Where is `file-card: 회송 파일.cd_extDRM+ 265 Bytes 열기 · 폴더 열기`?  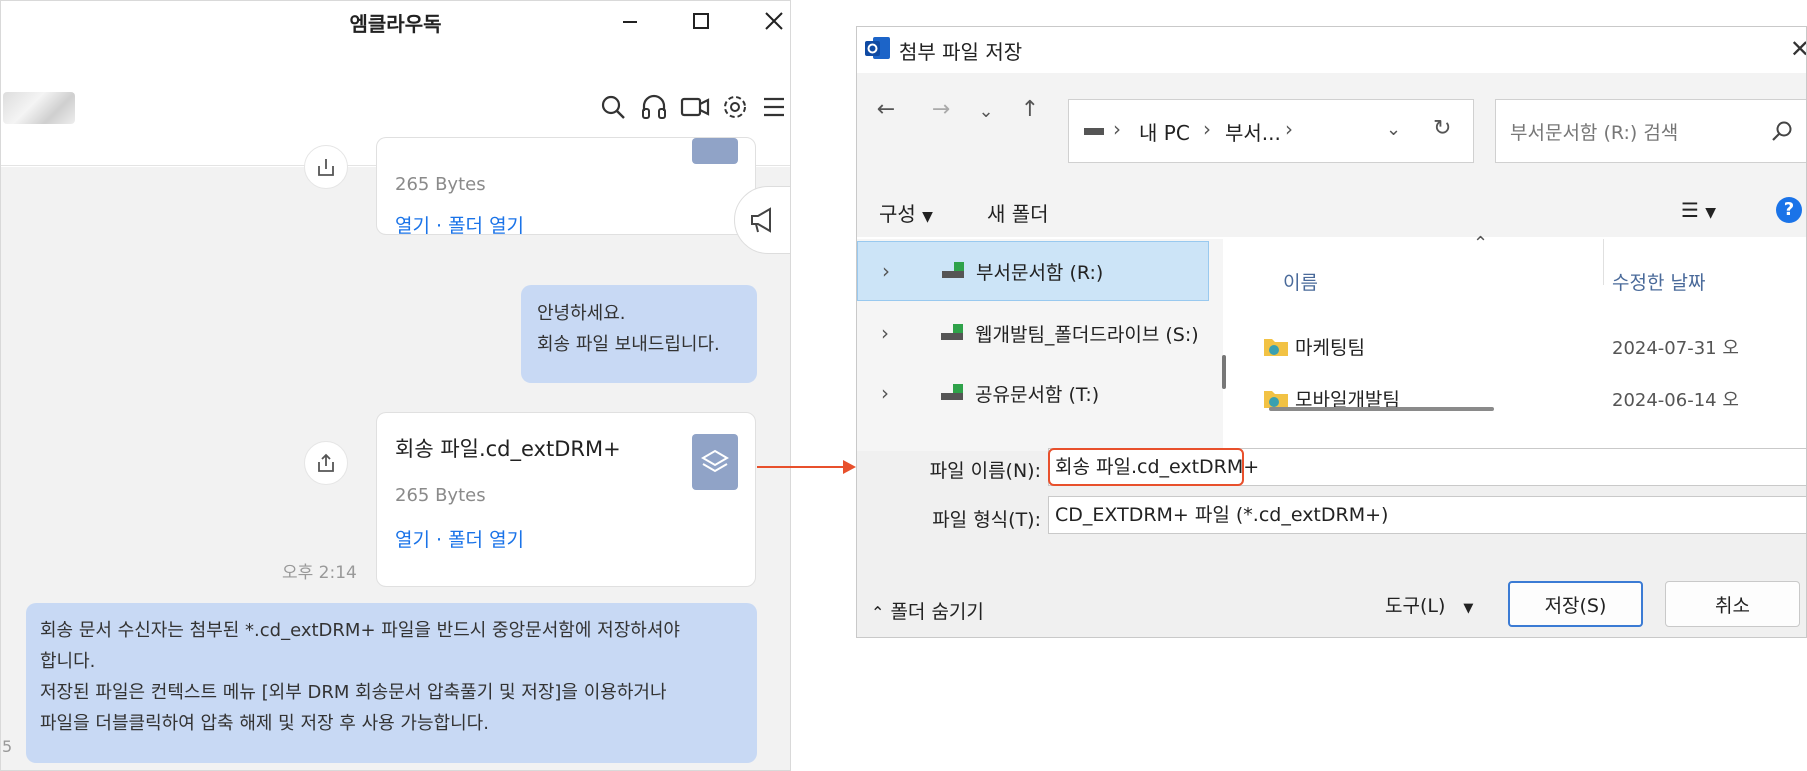
file-card: 회송 파일.cd_extDRM+ 265 Bytes 열기 · 폴더 열기 is located at coordinates (566, 499).